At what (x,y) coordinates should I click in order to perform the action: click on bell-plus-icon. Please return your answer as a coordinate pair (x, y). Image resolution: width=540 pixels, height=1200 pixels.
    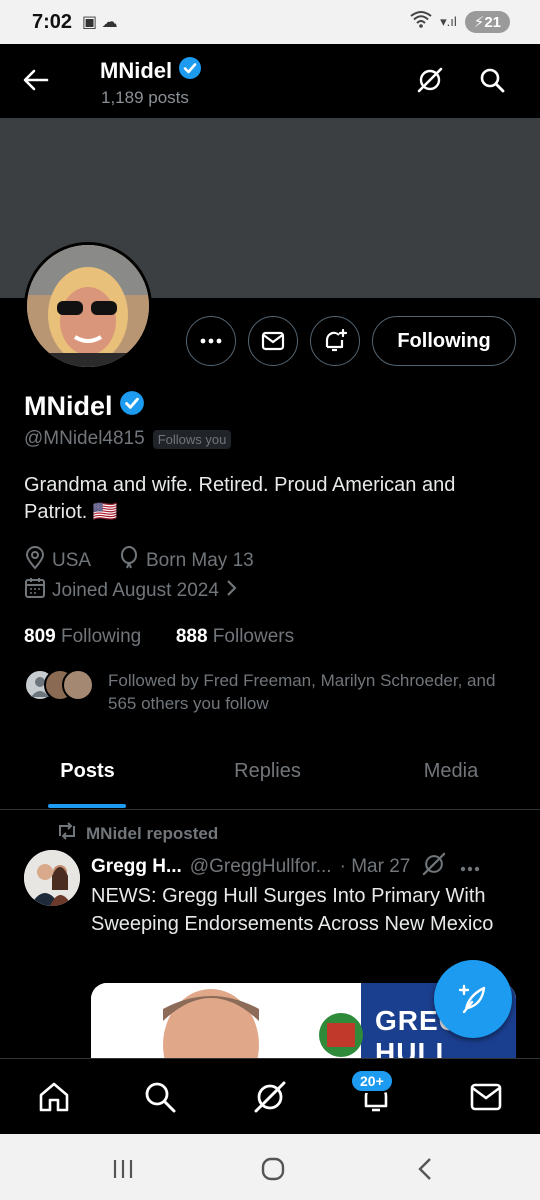
    Looking at the image, I should click on (336, 340).